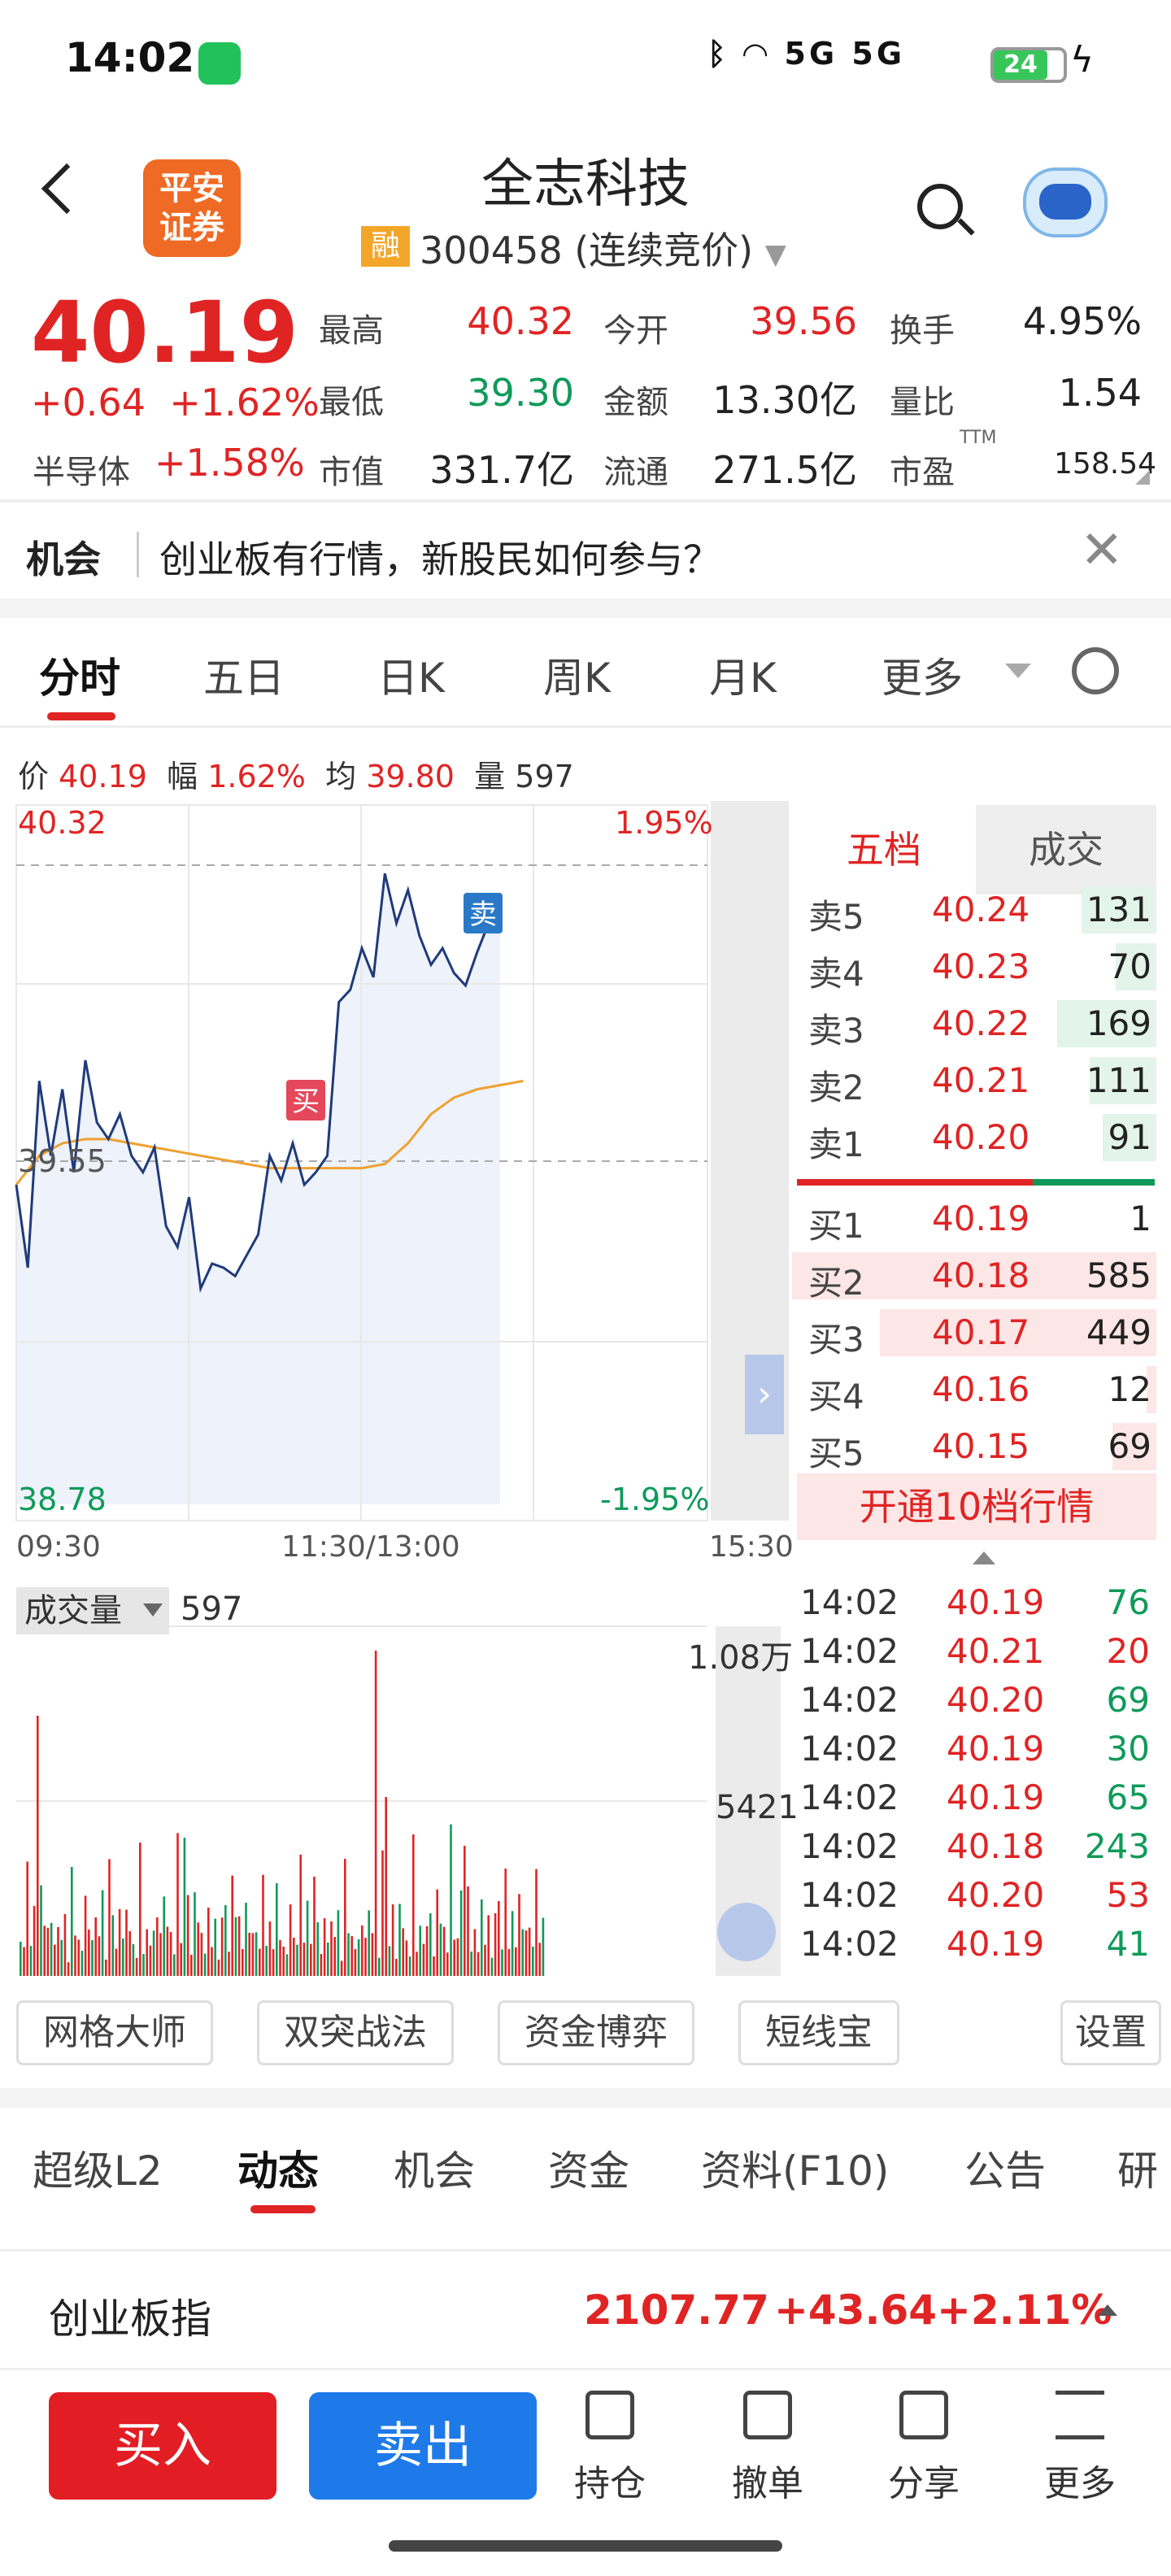 The width and height of the screenshot is (1171, 2576). What do you see at coordinates (603, 248) in the screenshot?
I see `stock-code-dropdown: 300458 (连续竞价) ▼` at bounding box center [603, 248].